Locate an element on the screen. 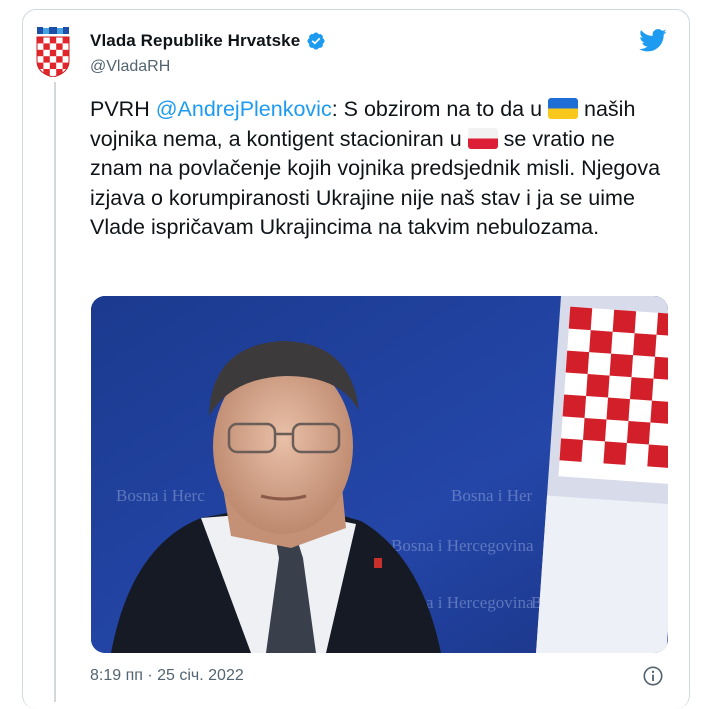  verified-badge-icon is located at coordinates (316, 41).